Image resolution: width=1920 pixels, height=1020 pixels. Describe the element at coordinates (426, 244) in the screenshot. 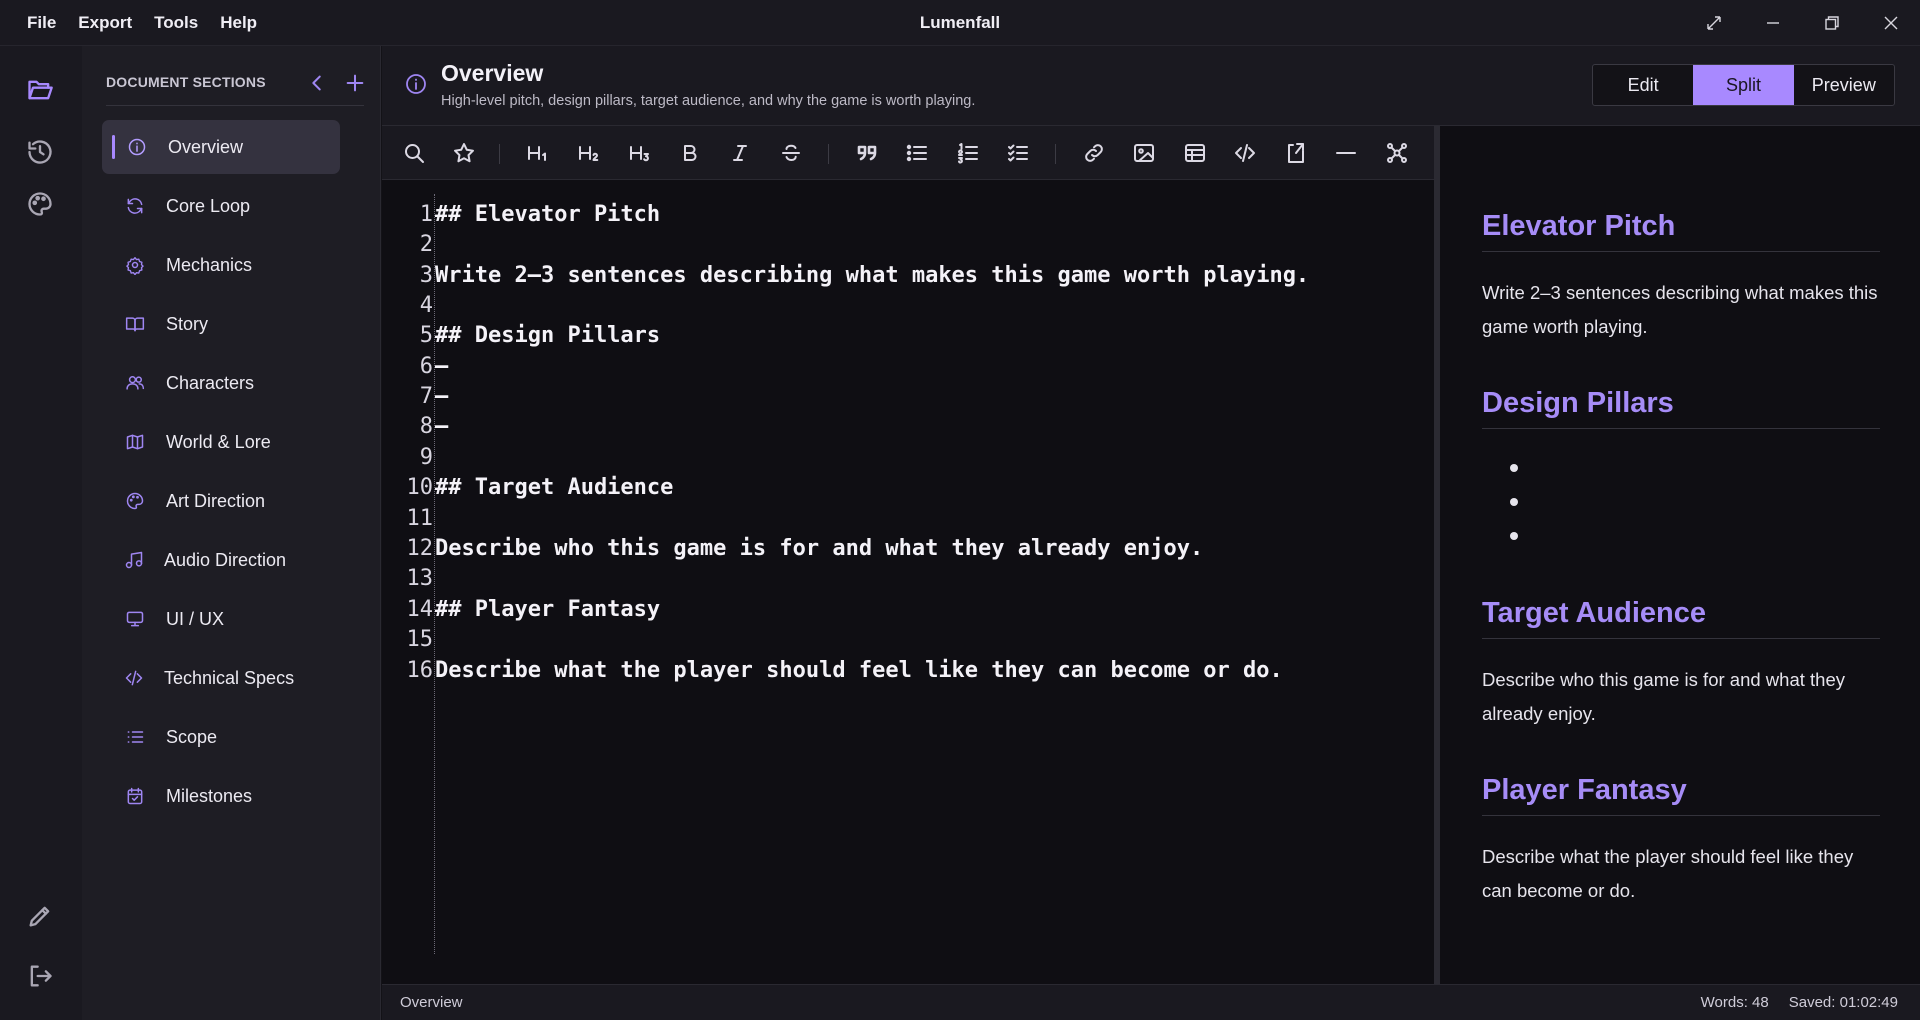

I see `code-line: 2` at that location.